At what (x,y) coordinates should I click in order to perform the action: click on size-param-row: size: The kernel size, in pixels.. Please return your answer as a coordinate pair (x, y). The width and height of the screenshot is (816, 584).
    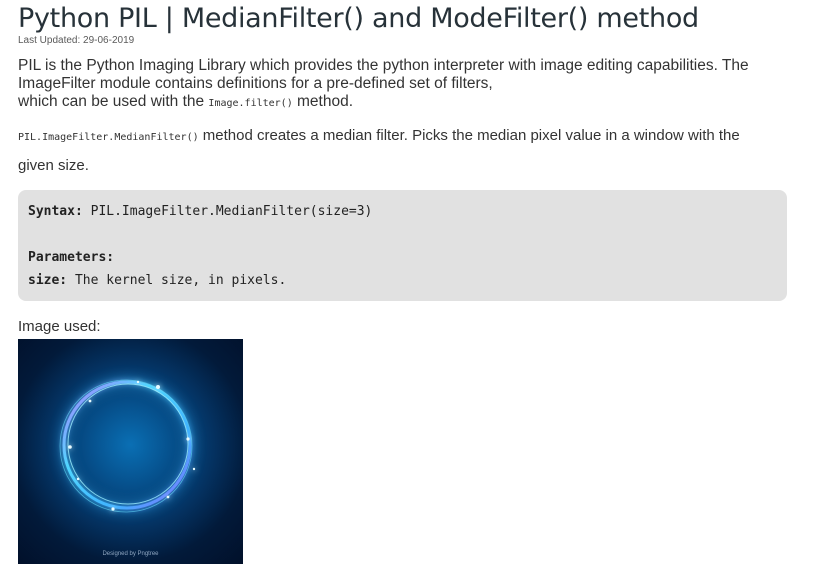
    Looking at the image, I should click on (402, 283).